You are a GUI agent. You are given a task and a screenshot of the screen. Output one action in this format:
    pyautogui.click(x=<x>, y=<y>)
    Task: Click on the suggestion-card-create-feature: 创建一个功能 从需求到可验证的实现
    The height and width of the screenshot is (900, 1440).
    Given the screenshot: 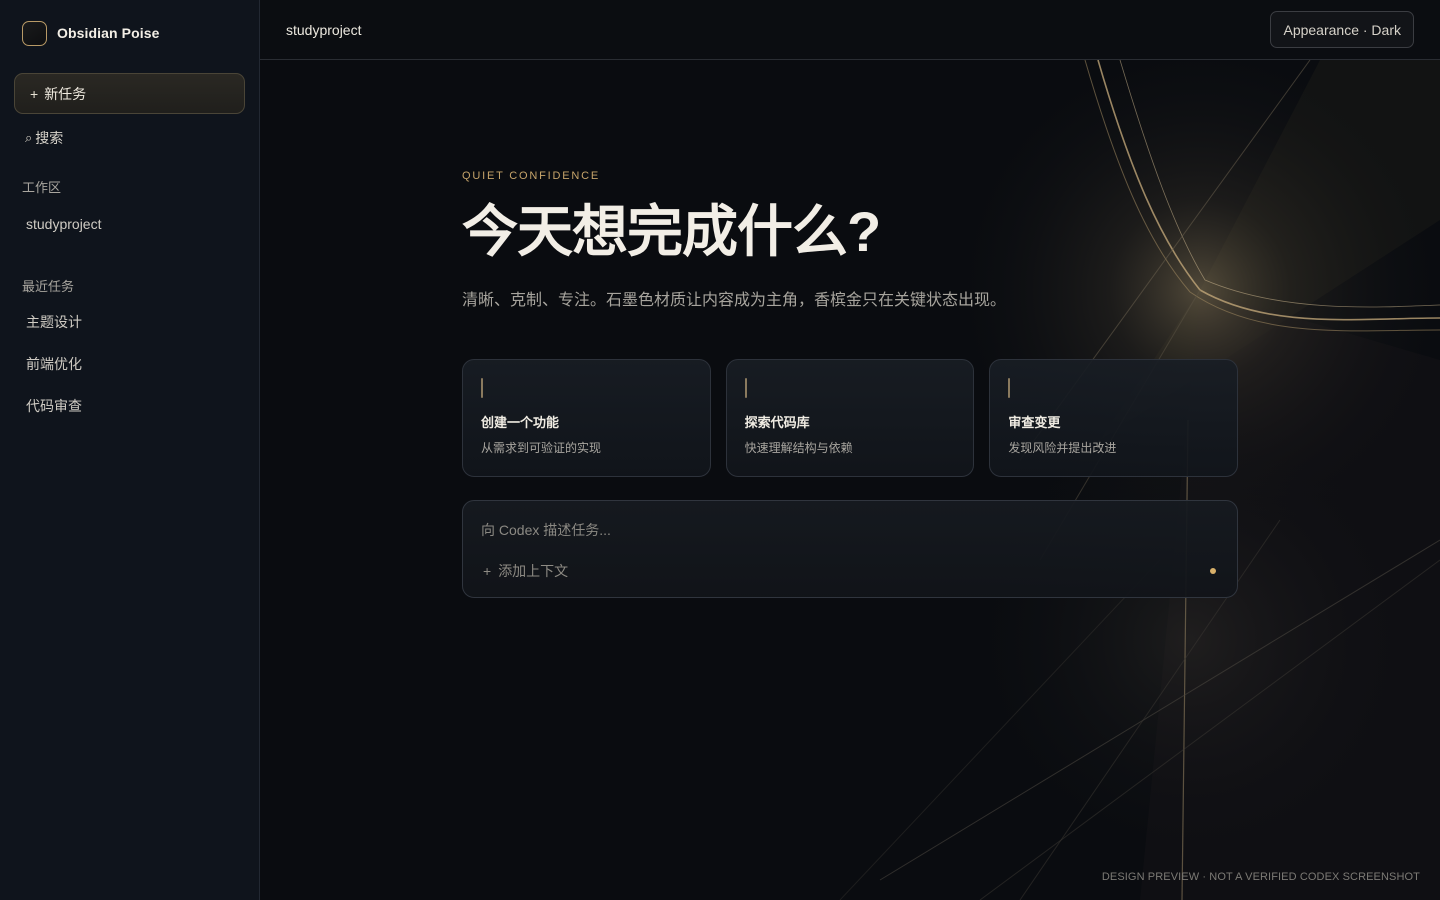 What is the action you would take?
    pyautogui.click(x=586, y=418)
    